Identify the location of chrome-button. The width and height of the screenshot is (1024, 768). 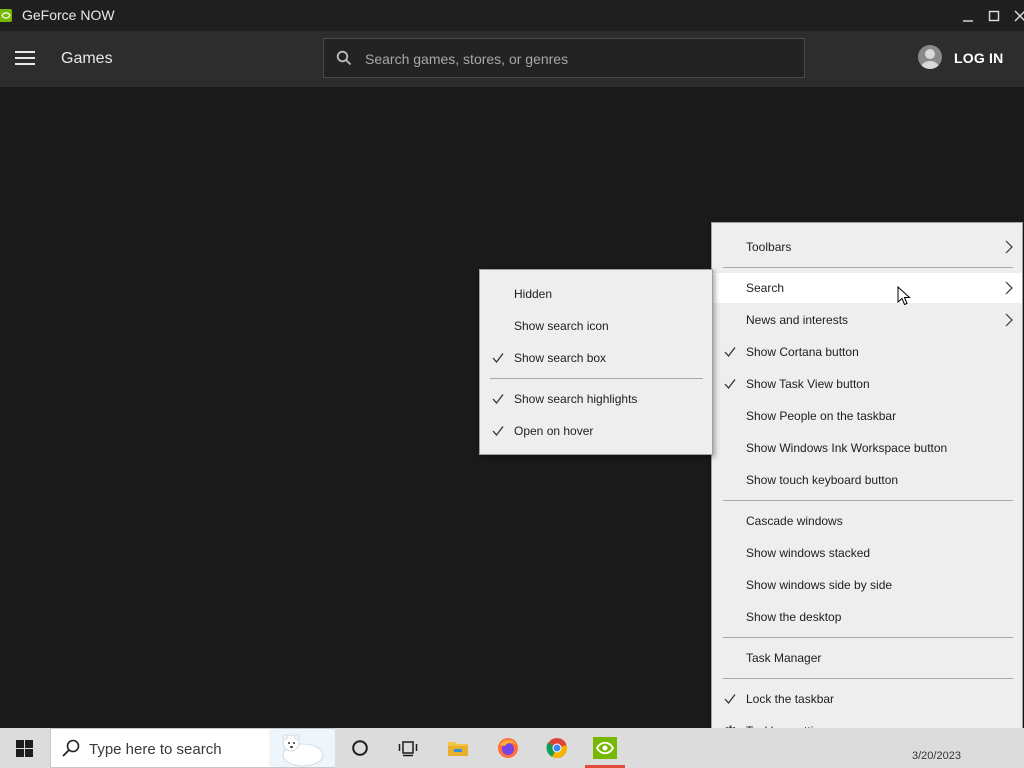
(557, 748).